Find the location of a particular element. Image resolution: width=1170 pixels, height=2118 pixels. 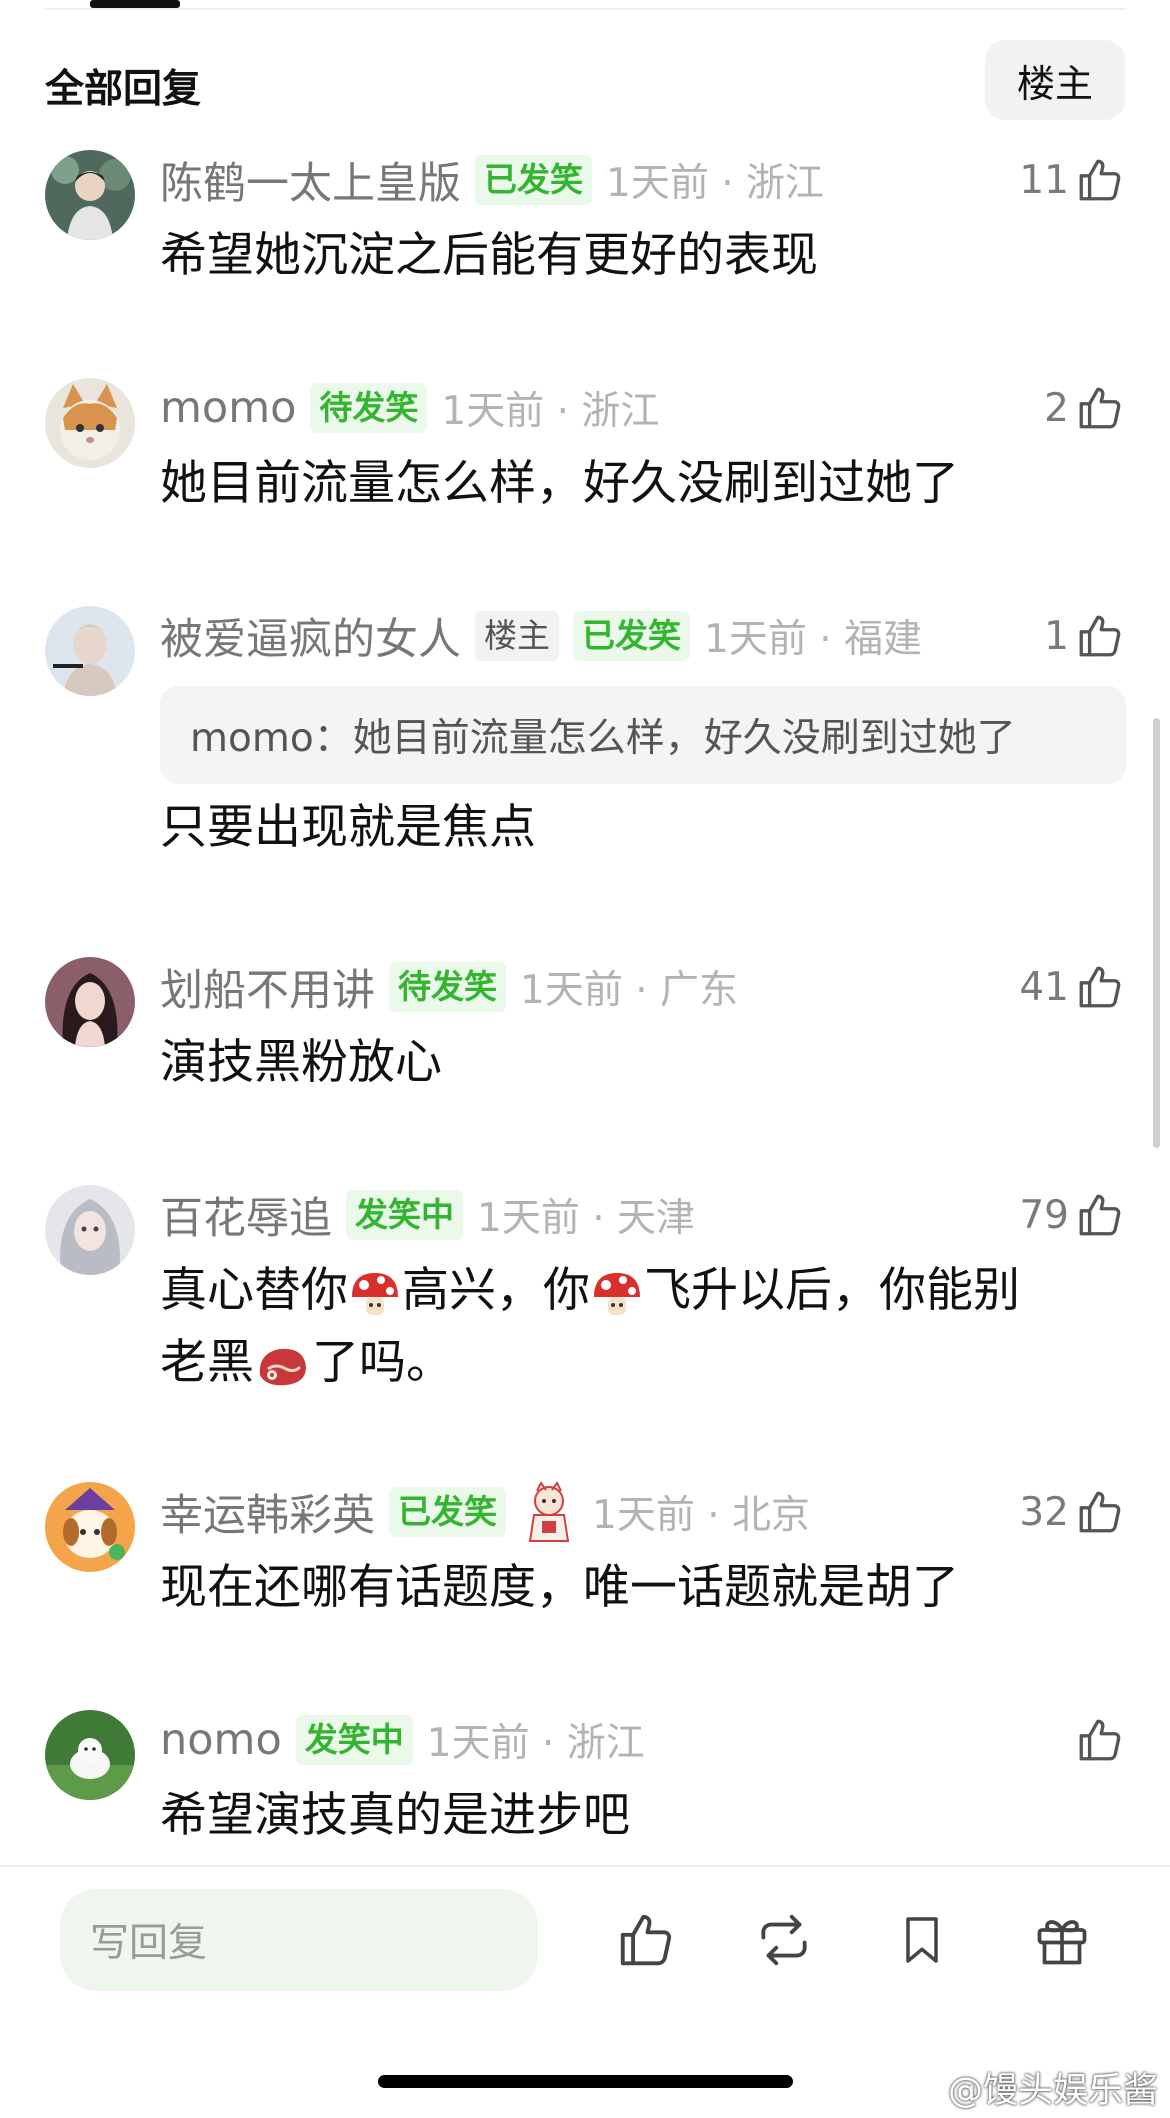

comment-text: 希望她沉淀之后能有更好的表现 is located at coordinates (489, 255).